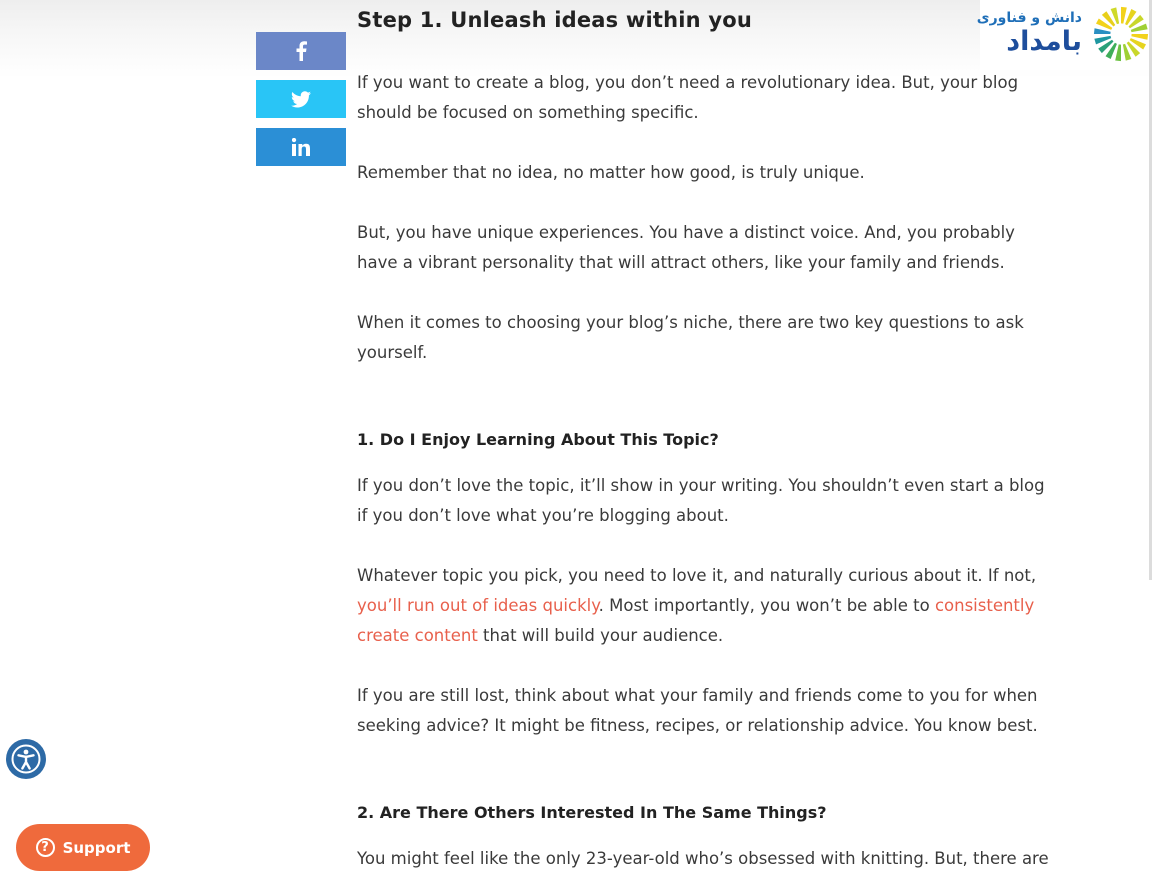 The image size is (1152, 879). I want to click on linkedin-icon, so click(301, 147).